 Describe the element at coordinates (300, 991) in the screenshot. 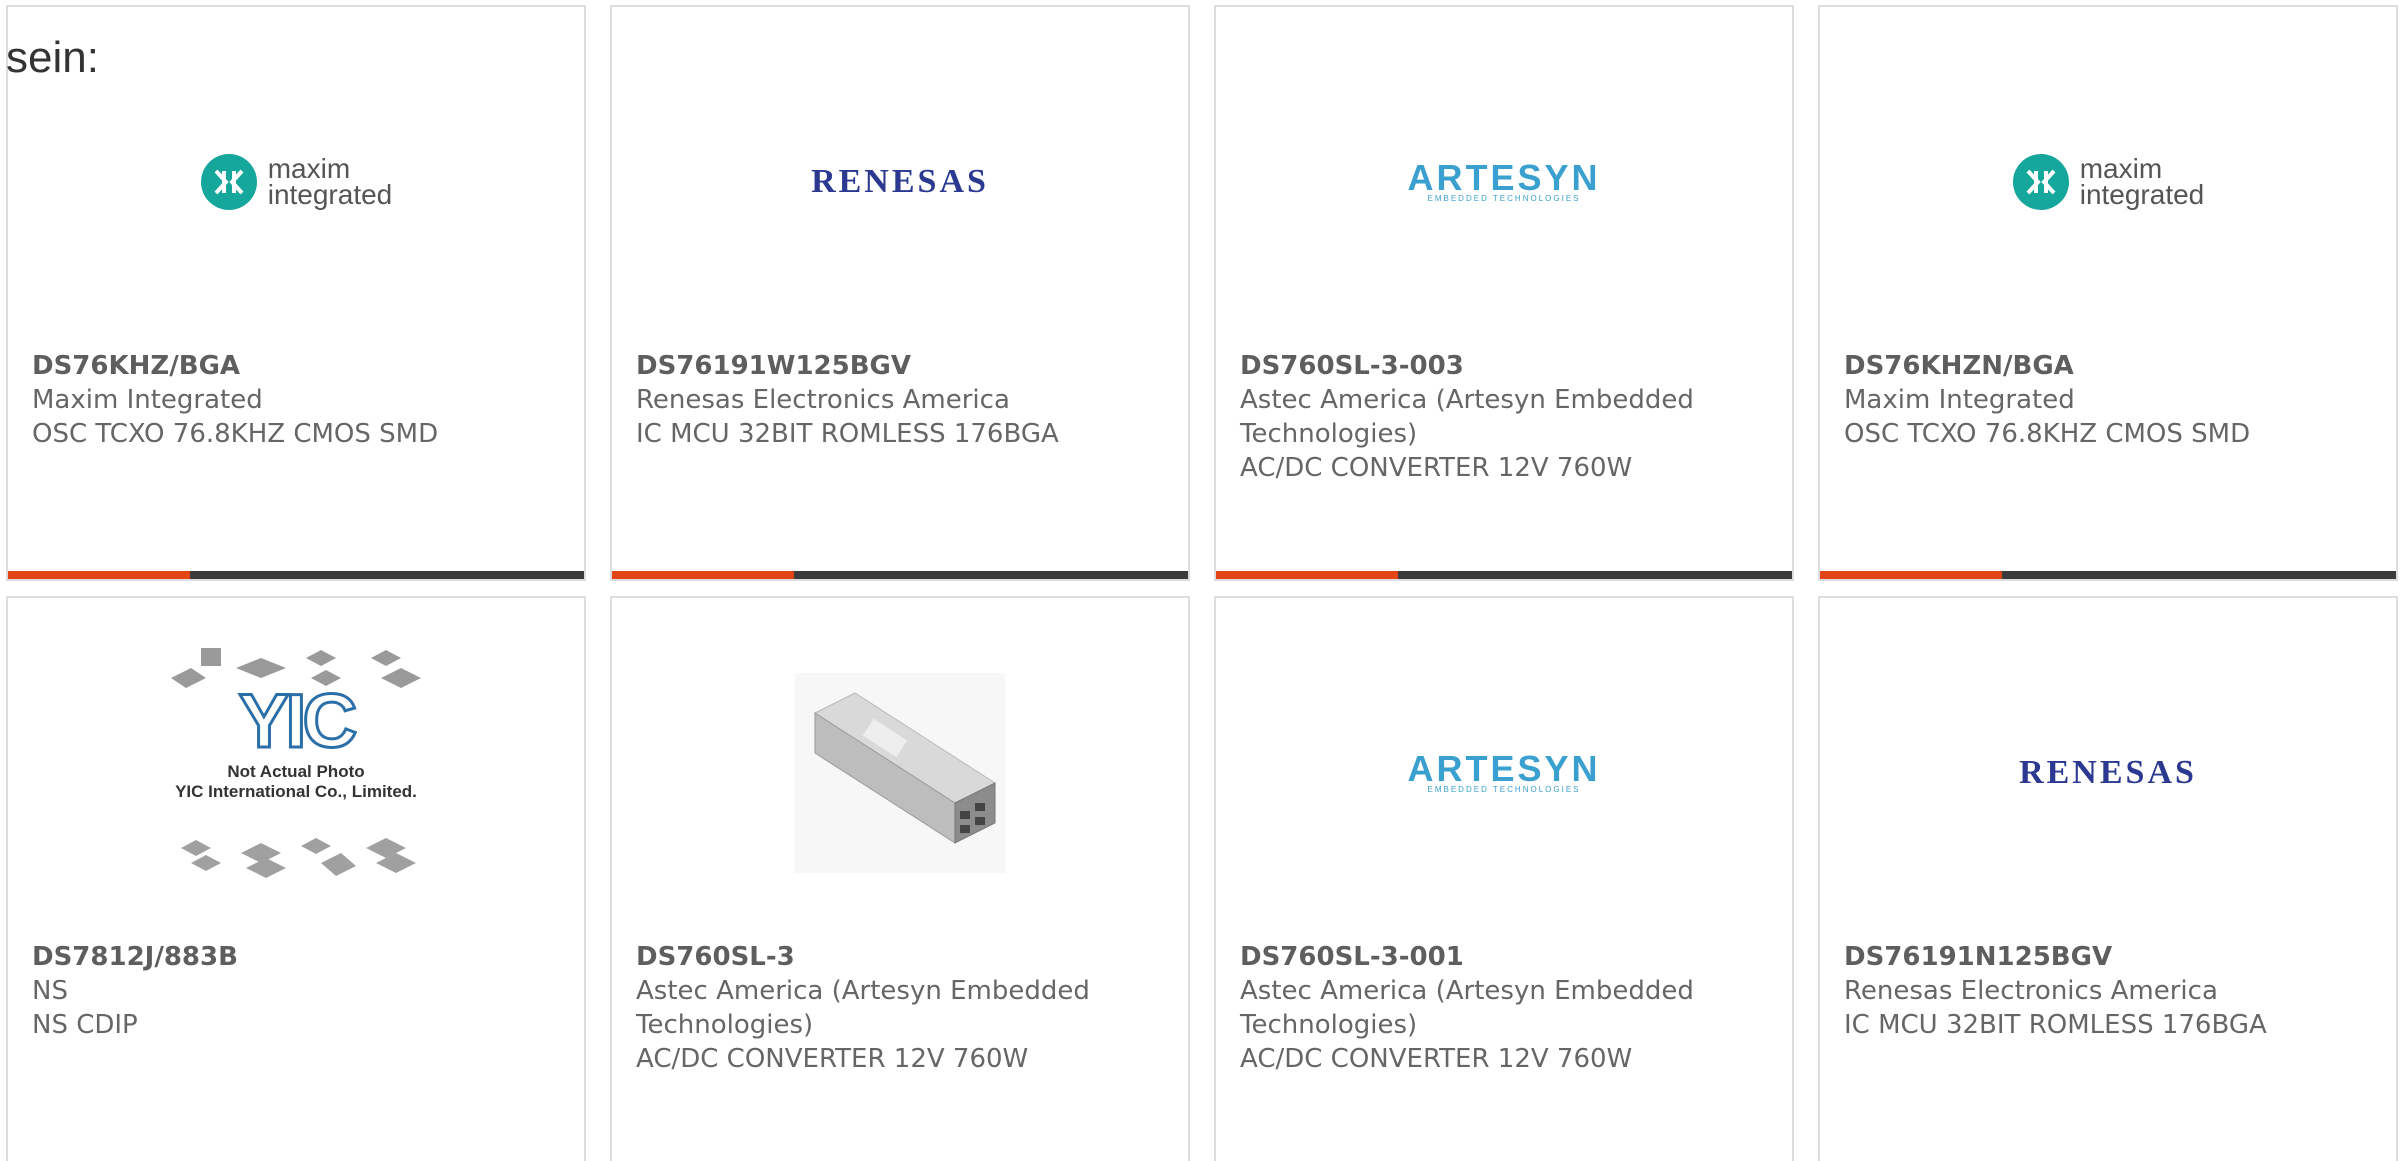

I see `card-text: DS7812J/883B NS NS CDIP` at that location.